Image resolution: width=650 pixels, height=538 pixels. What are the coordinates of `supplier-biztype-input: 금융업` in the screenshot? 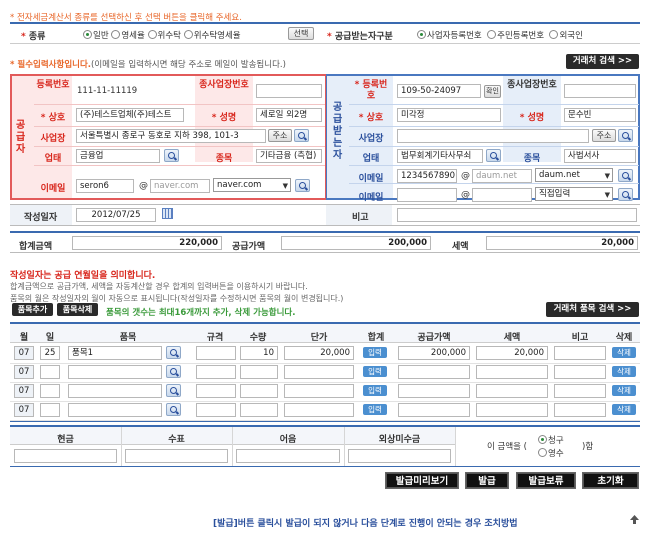 It's located at (118, 156).